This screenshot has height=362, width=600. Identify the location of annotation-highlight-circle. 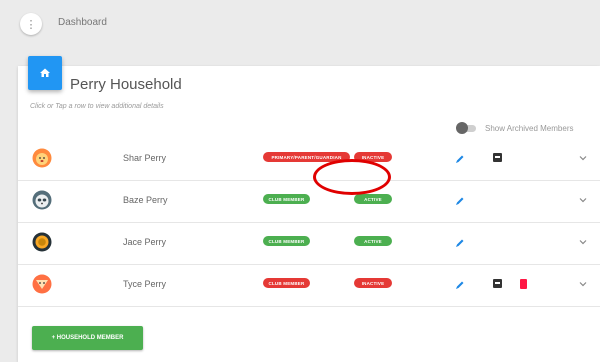
(352, 177).